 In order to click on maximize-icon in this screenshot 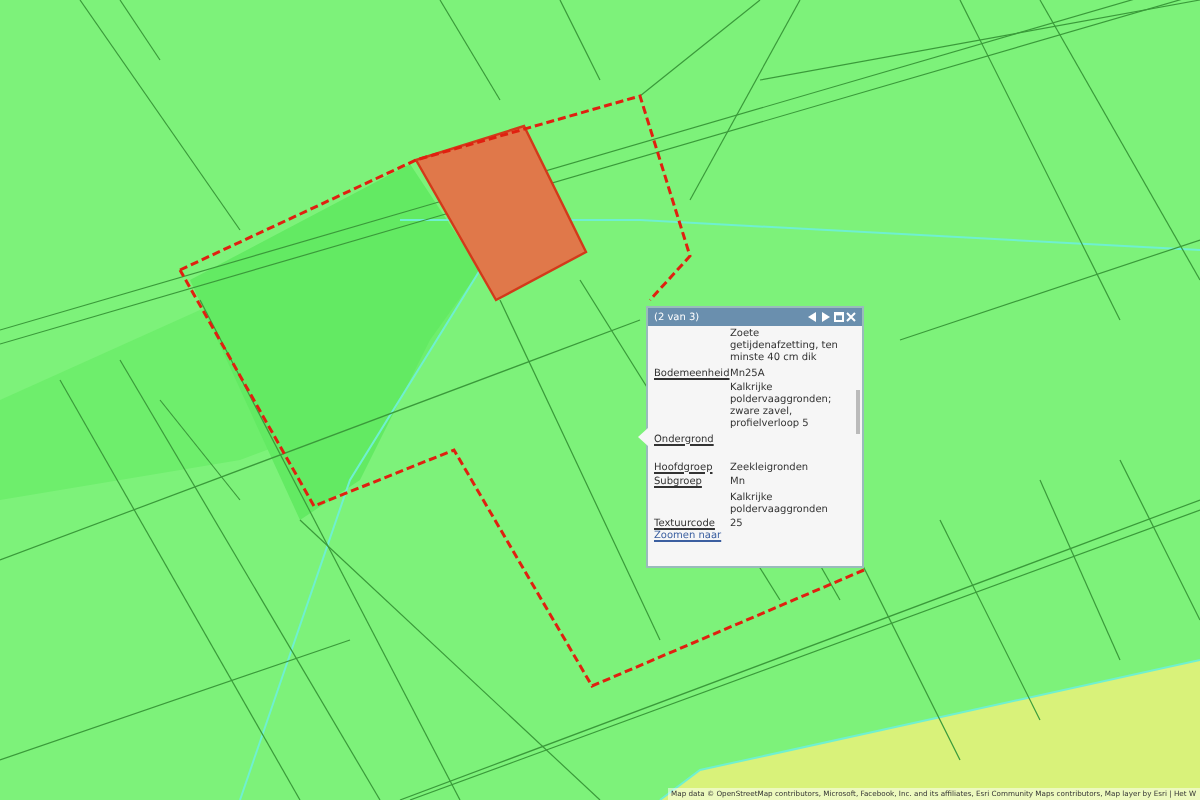, I will do `click(838, 317)`.